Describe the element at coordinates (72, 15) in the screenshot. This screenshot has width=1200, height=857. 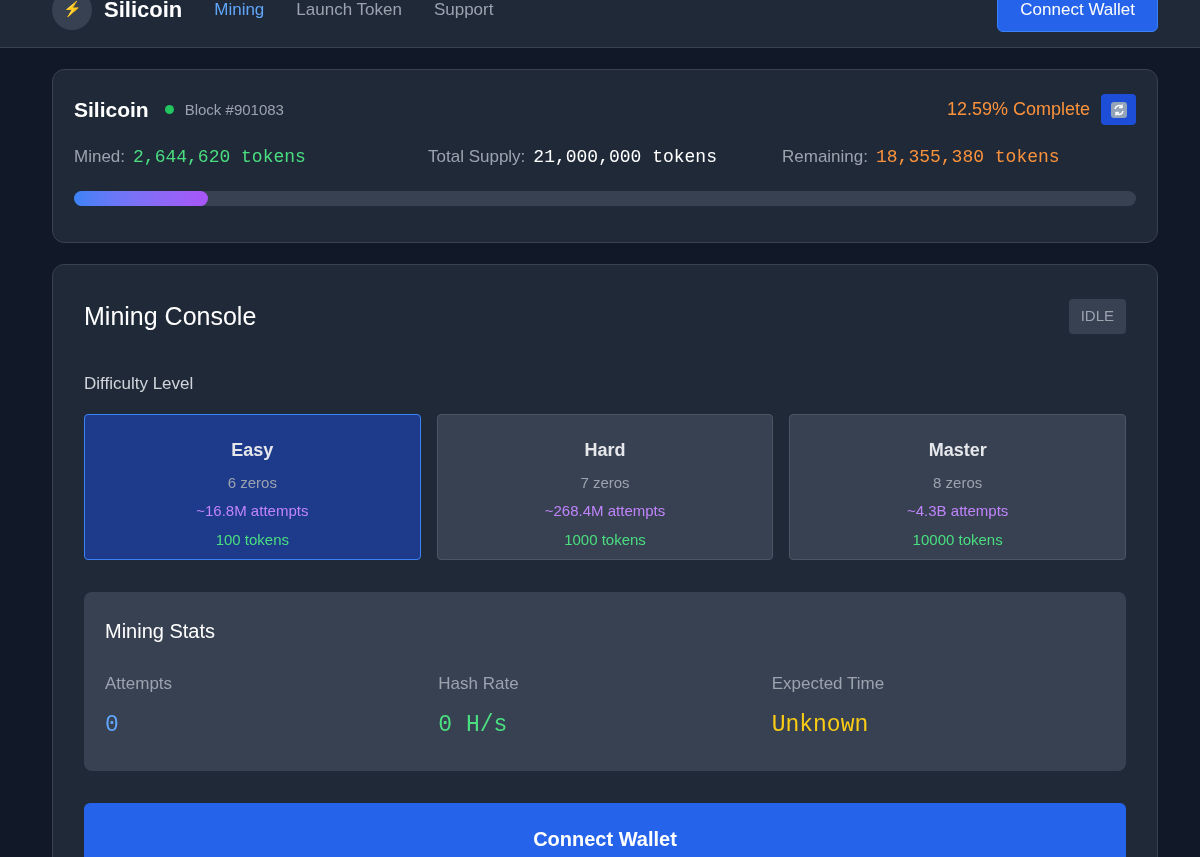
I see `logo-icon: ⚡` at that location.